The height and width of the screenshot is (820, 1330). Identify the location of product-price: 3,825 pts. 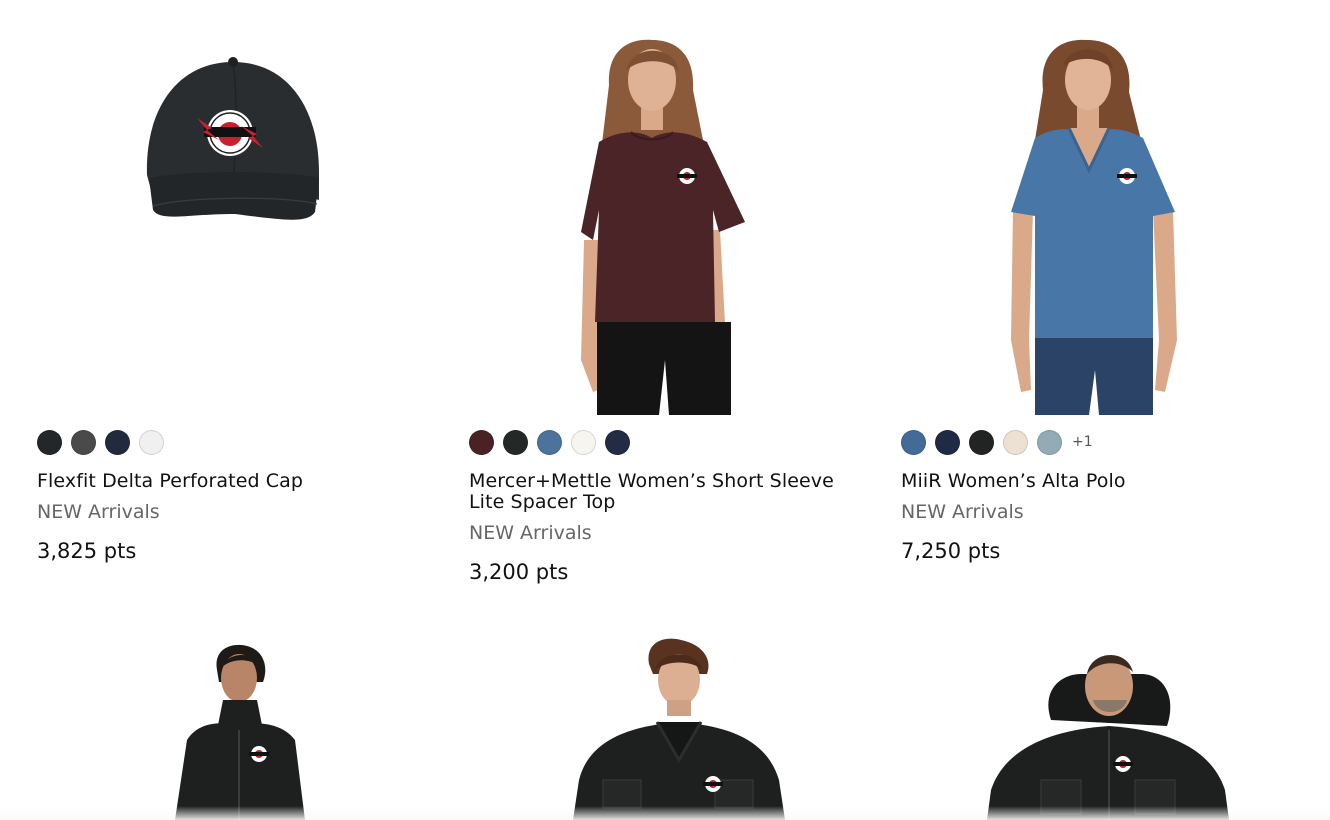
(87, 551).